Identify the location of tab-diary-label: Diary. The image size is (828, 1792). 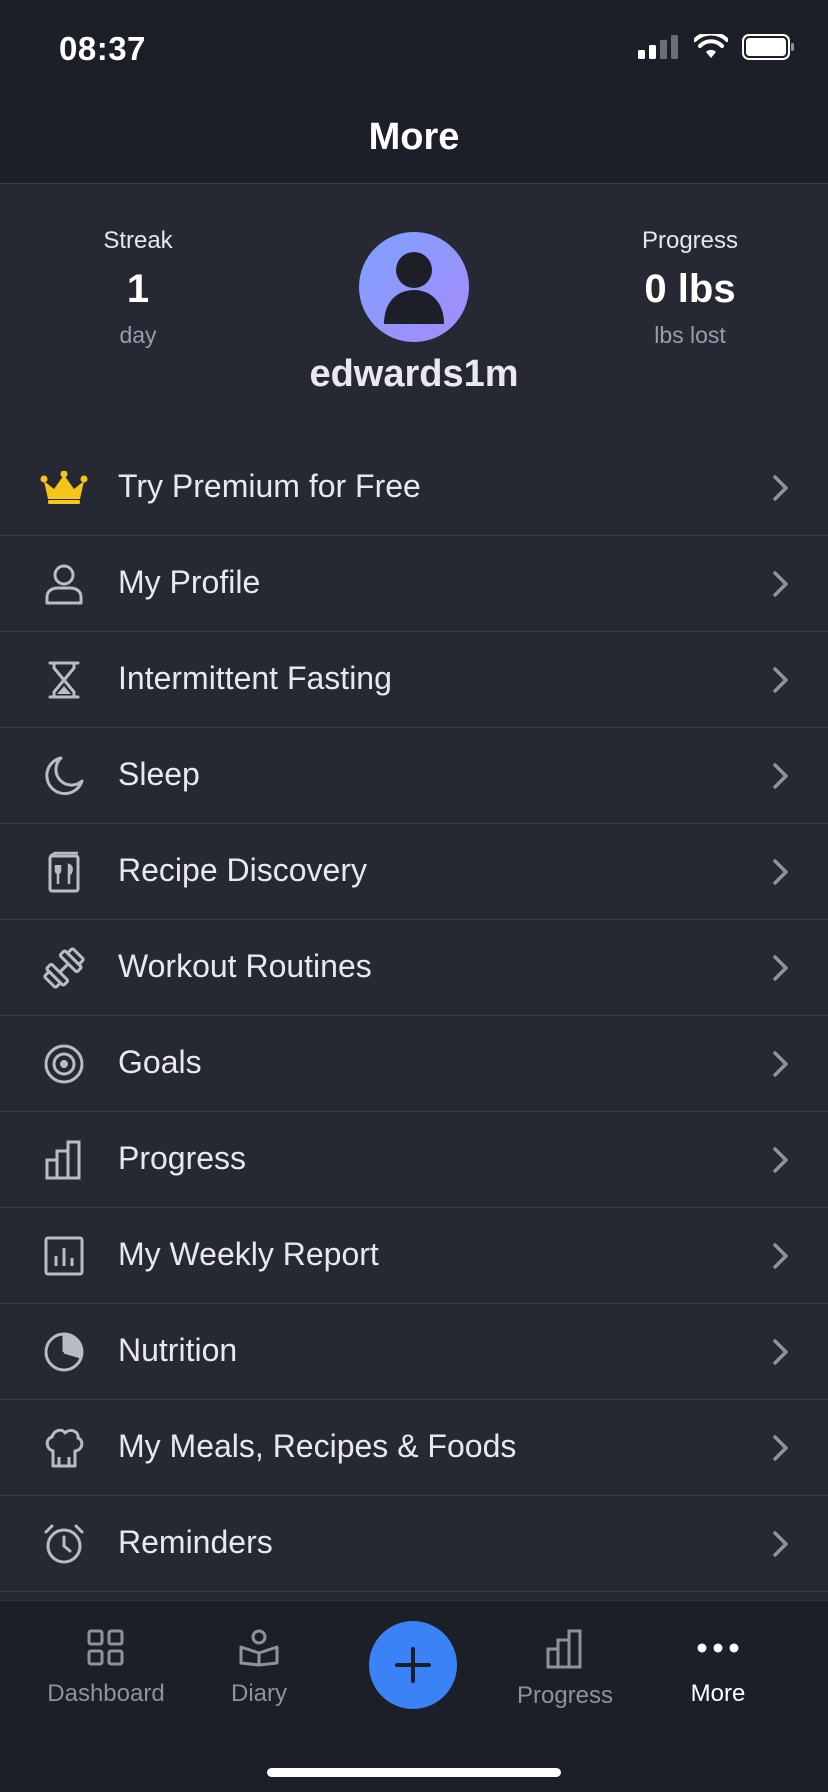
(258, 1693).